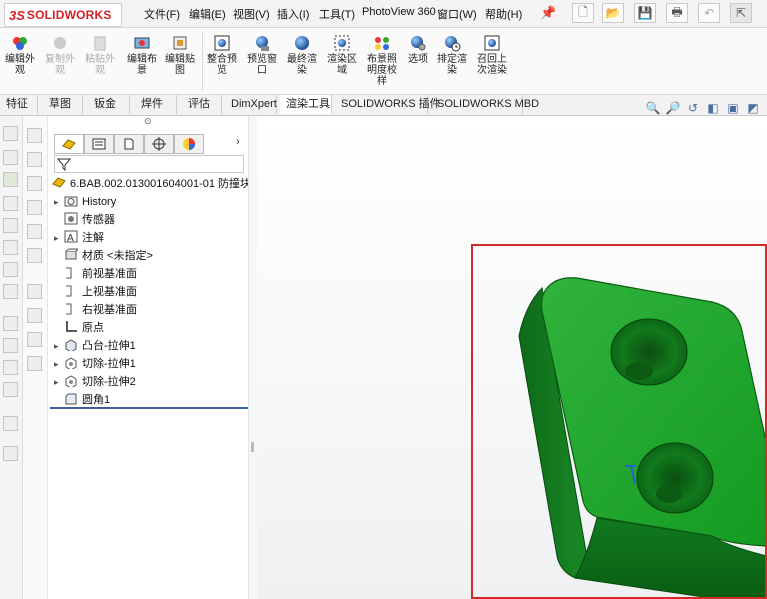  Describe the element at coordinates (20, 53) in the screenshot. I see `edit-appearance-button: 编辑外 观` at that location.